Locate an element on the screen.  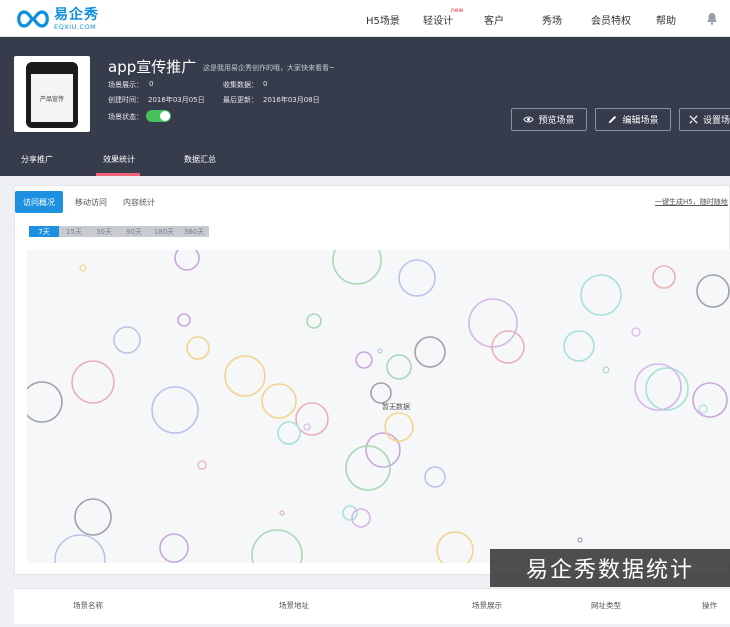
nav-light-design-label: 轻设计 is located at coordinates (438, 21).